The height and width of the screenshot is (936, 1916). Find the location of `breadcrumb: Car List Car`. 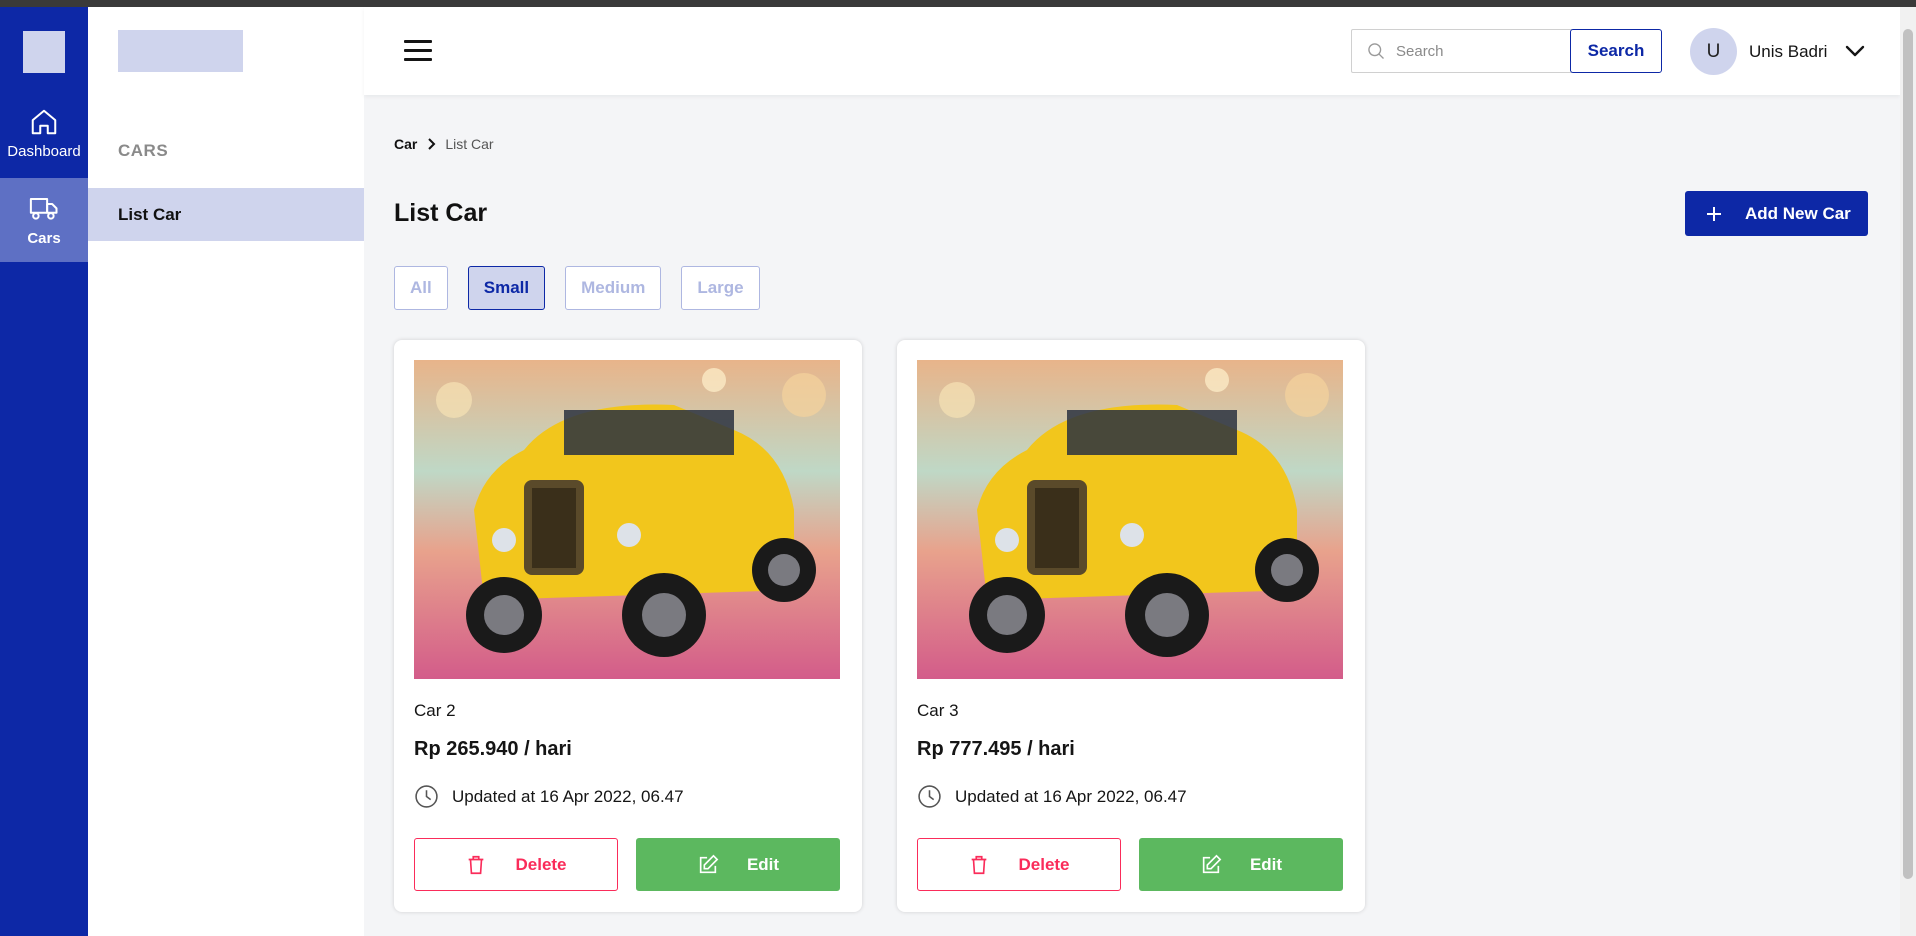

breadcrumb: Car List Car is located at coordinates (444, 144).